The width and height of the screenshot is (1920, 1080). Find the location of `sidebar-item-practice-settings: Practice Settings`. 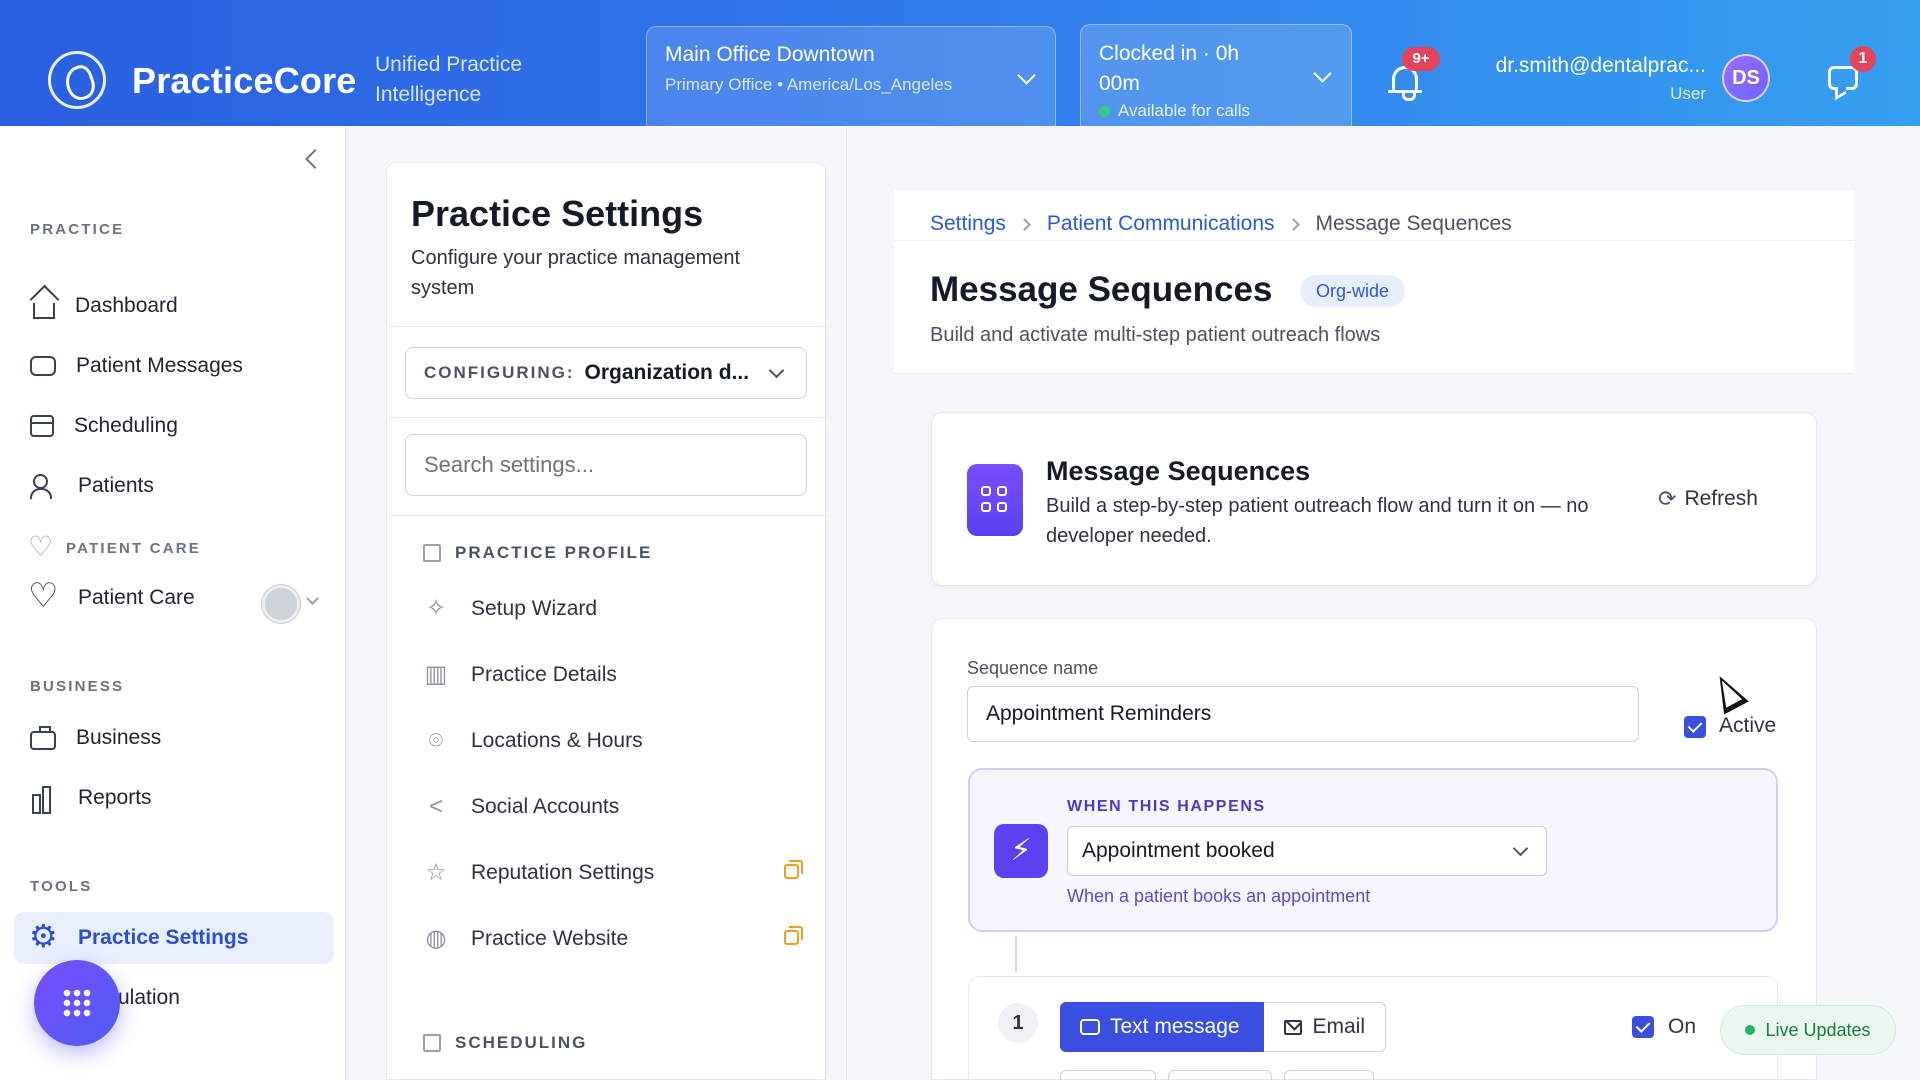

sidebar-item-practice-settings: Practice Settings is located at coordinates (174, 938).